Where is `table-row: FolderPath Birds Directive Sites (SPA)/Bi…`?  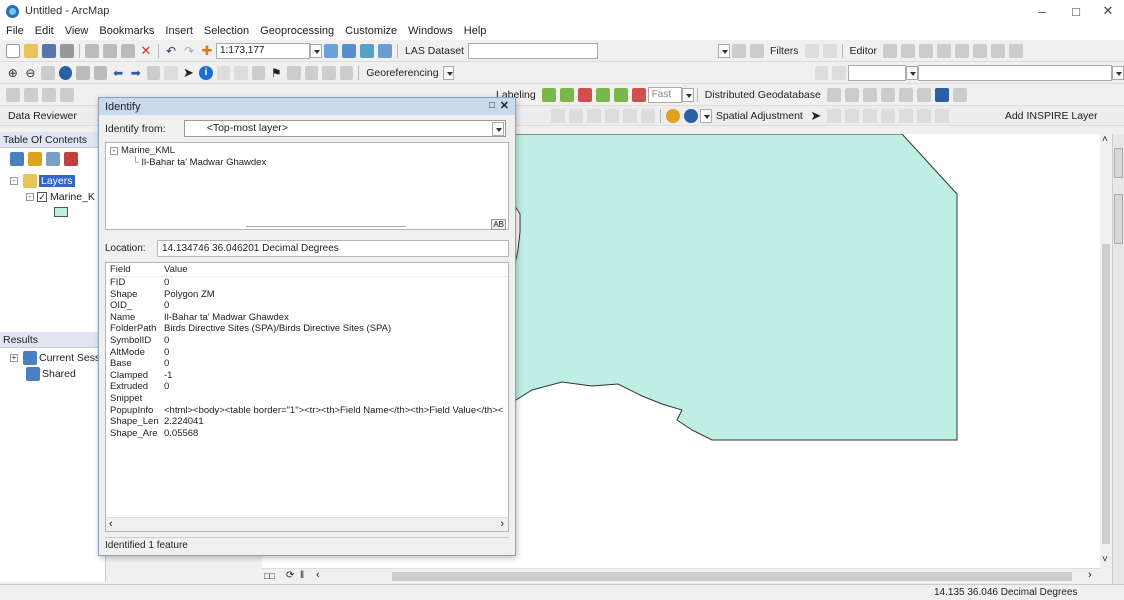
table-row: FolderPath Birds Directive Sites (SPA)/Bi… is located at coordinates (307, 329).